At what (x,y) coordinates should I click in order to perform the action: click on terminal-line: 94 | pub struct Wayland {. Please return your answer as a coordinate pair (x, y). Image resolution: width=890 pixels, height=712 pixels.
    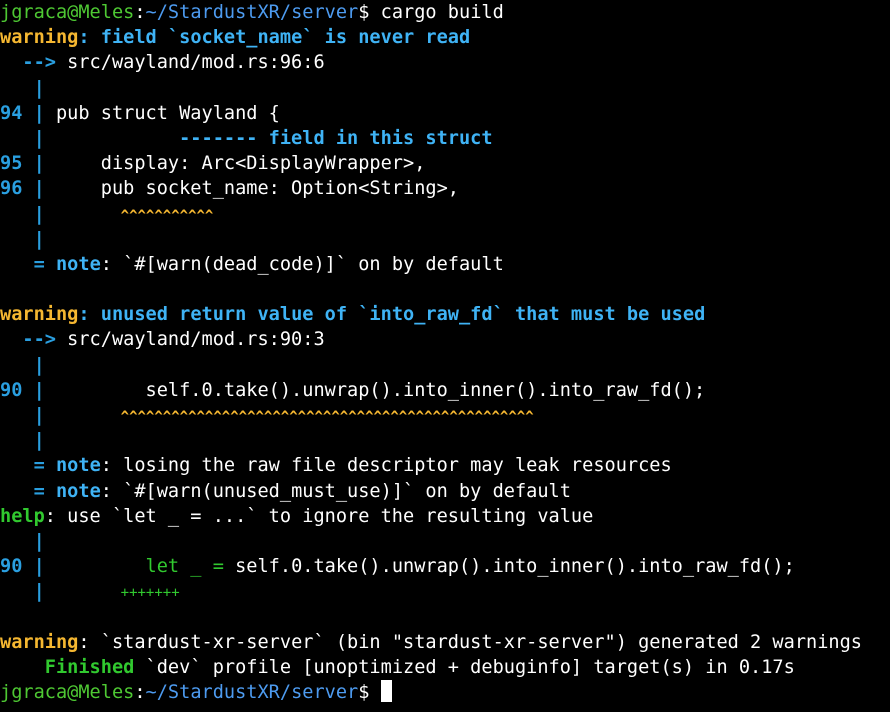
    Looking at the image, I should click on (445, 113).